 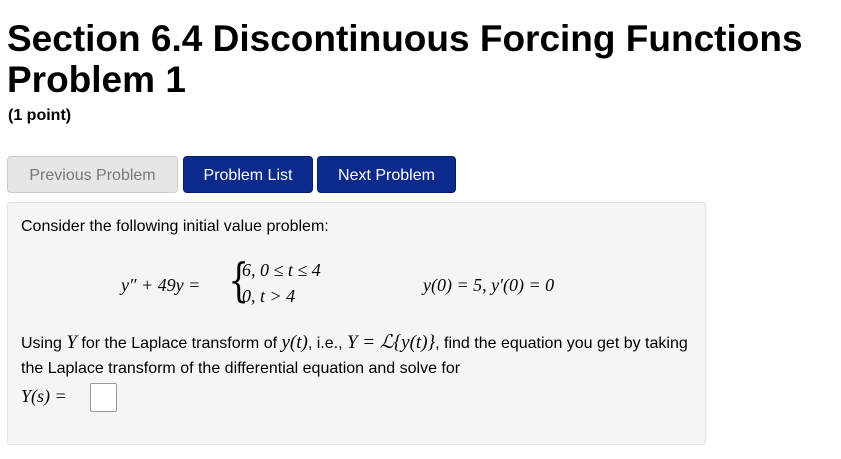 I want to click on previous-problem-button: Previous Problem, so click(x=92, y=174).